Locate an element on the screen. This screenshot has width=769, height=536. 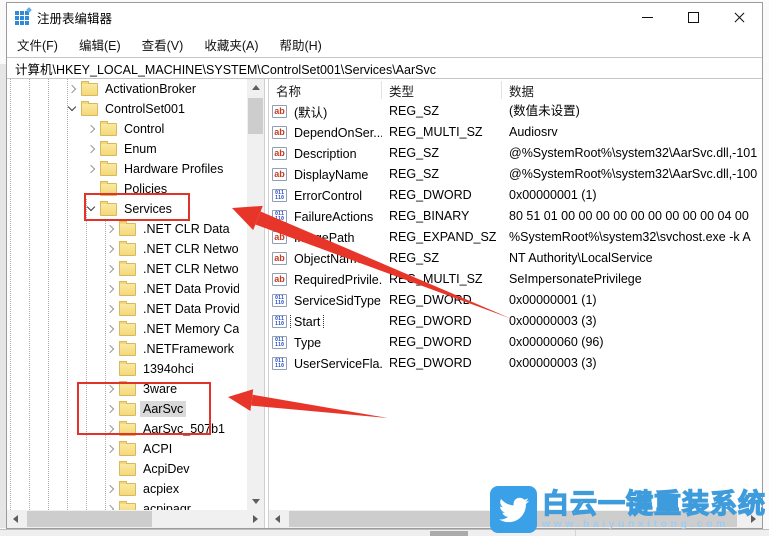
tree-item-label: .NETFramework is located at coordinates (188, 349).